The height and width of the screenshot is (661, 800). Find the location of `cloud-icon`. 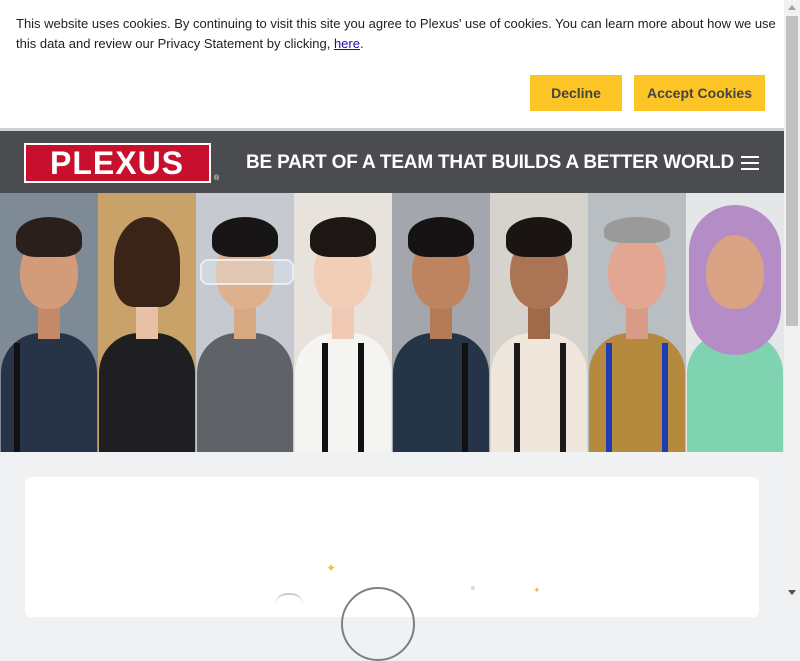

cloud-icon is located at coordinates (289, 599).